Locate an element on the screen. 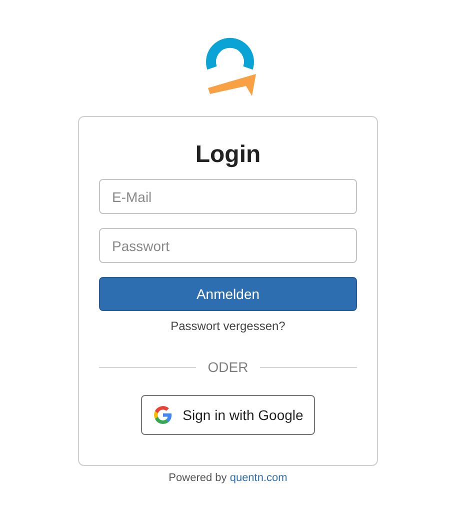 Image resolution: width=456 pixels, height=510 pixels. login-button: Anmelden is located at coordinates (228, 294).